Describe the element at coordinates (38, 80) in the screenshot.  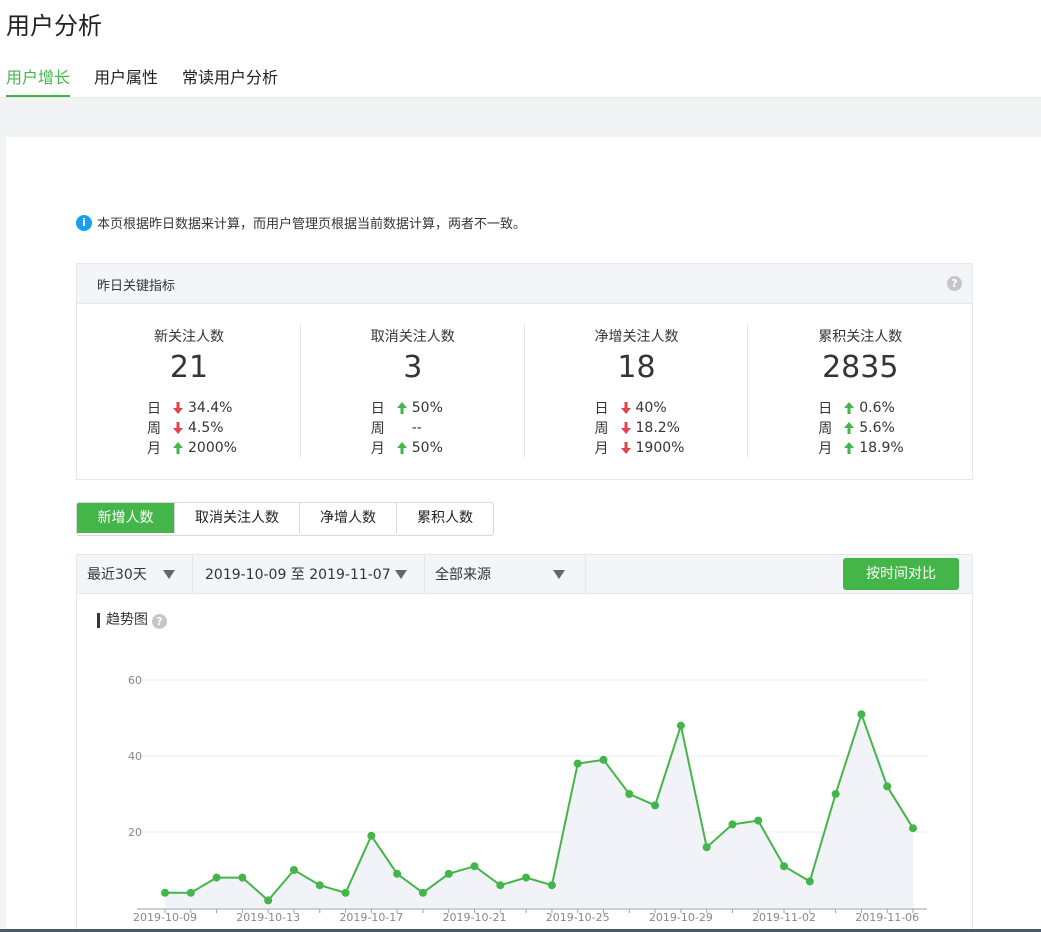
I see `tab-user-growth: 用户增长` at that location.